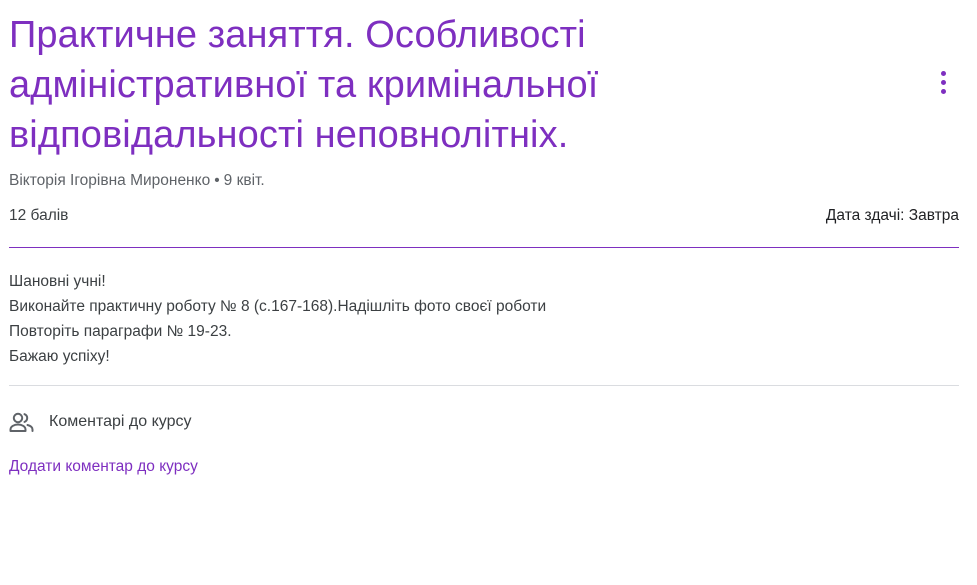 The width and height of the screenshot is (977, 585). What do you see at coordinates (23, 422) in the screenshot?
I see `people-icon` at bounding box center [23, 422].